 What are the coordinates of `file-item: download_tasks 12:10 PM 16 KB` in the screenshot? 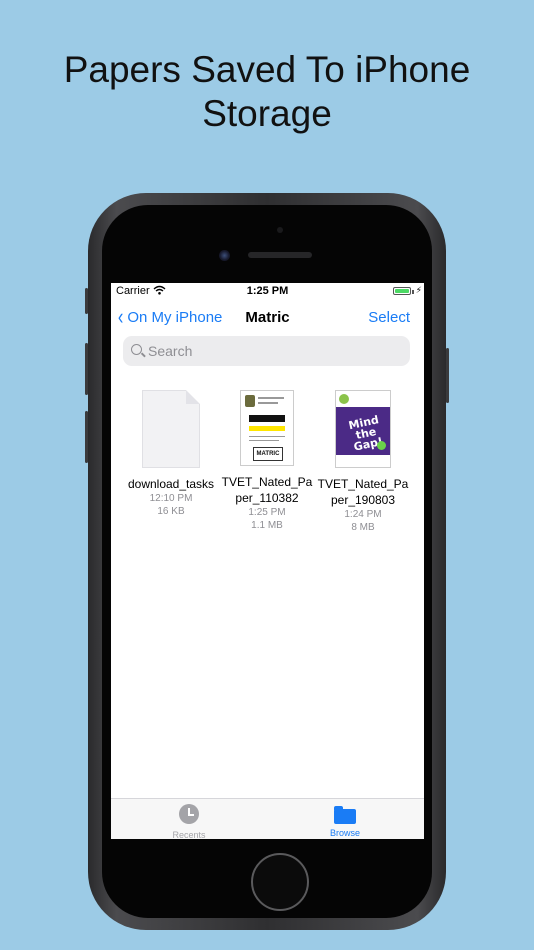 It's located at (171, 454).